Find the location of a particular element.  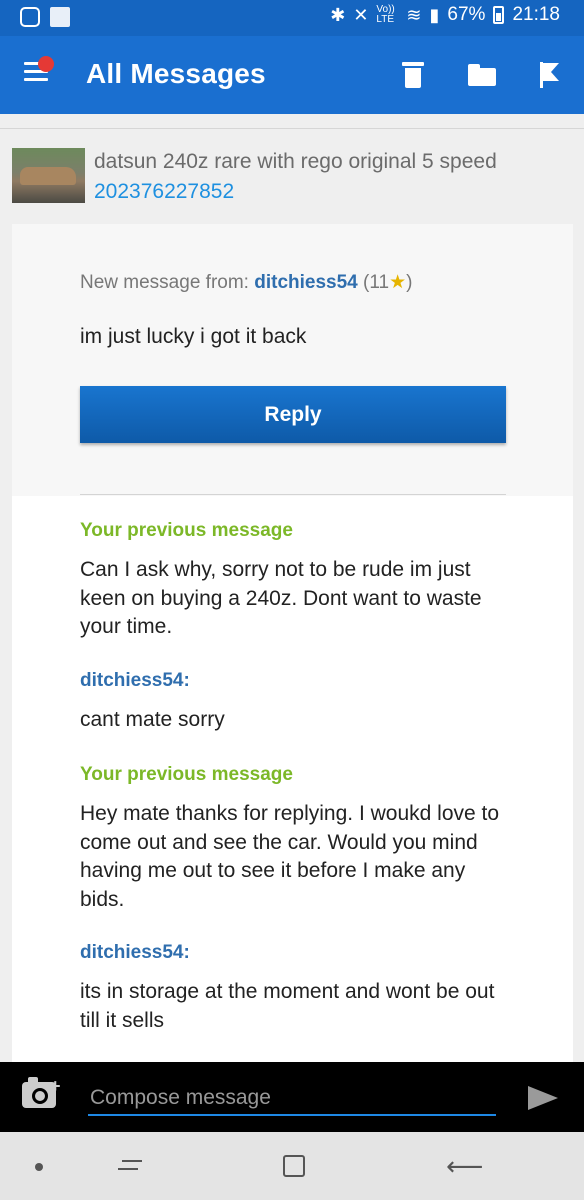

history-item: ditchiess54: cant mate sorry is located at coordinates (295, 702).